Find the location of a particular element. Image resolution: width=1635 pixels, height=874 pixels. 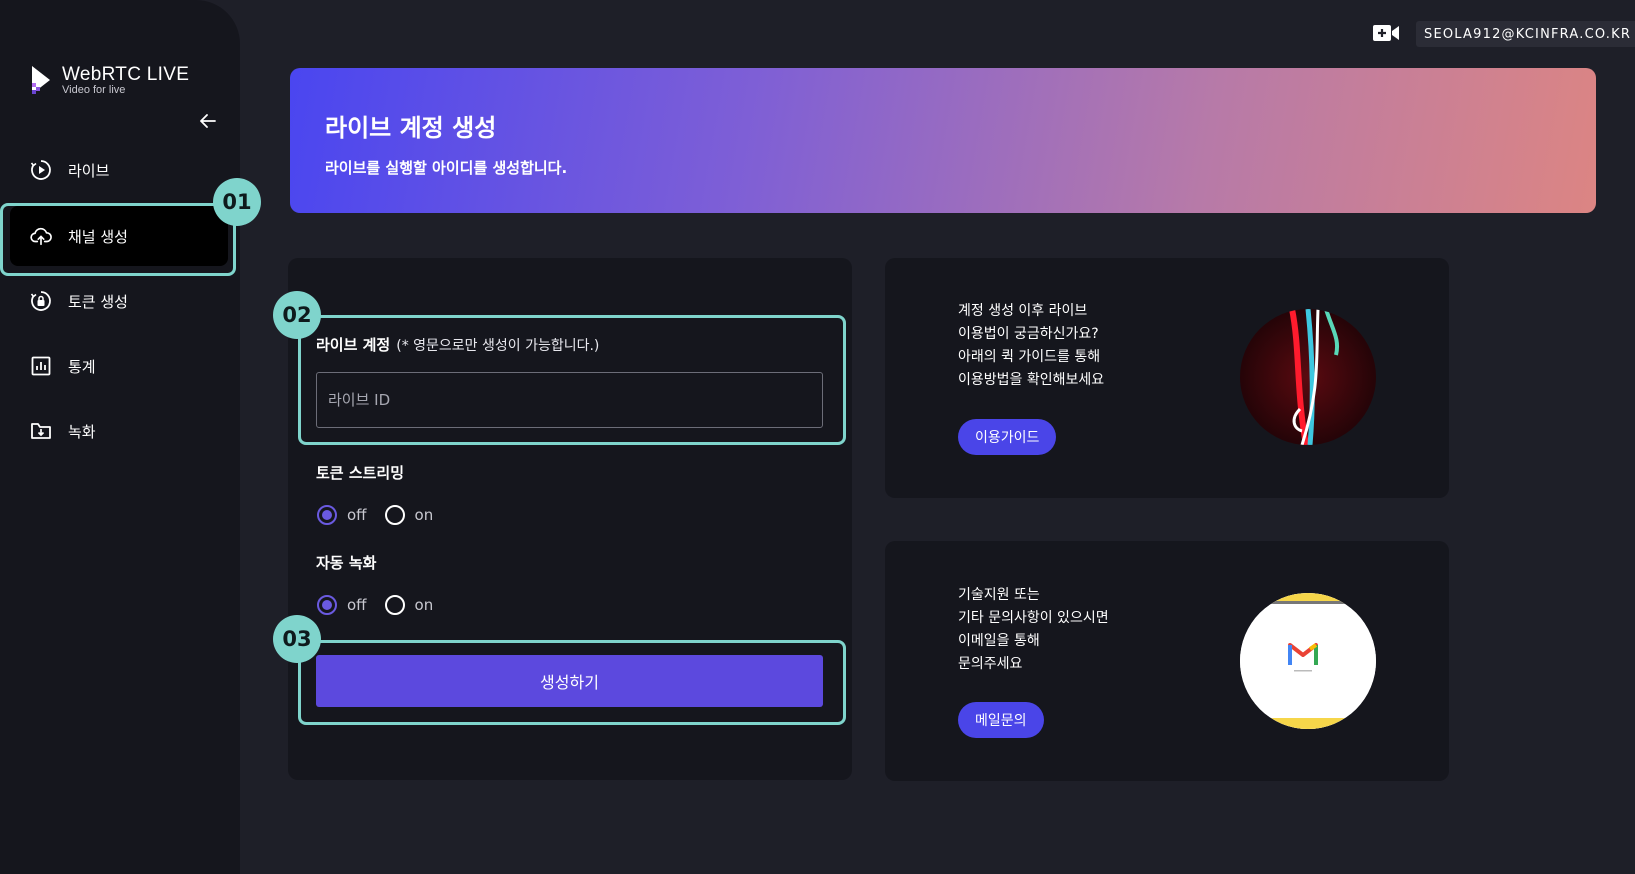

app-logo: WebRTC LIVE Video for live is located at coordinates (109, 80).